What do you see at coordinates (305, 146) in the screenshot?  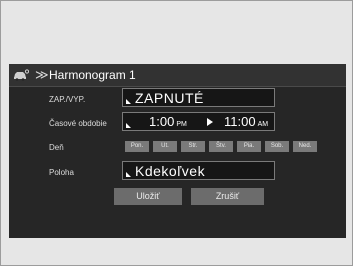 I see `day-button-sun: Ned.` at bounding box center [305, 146].